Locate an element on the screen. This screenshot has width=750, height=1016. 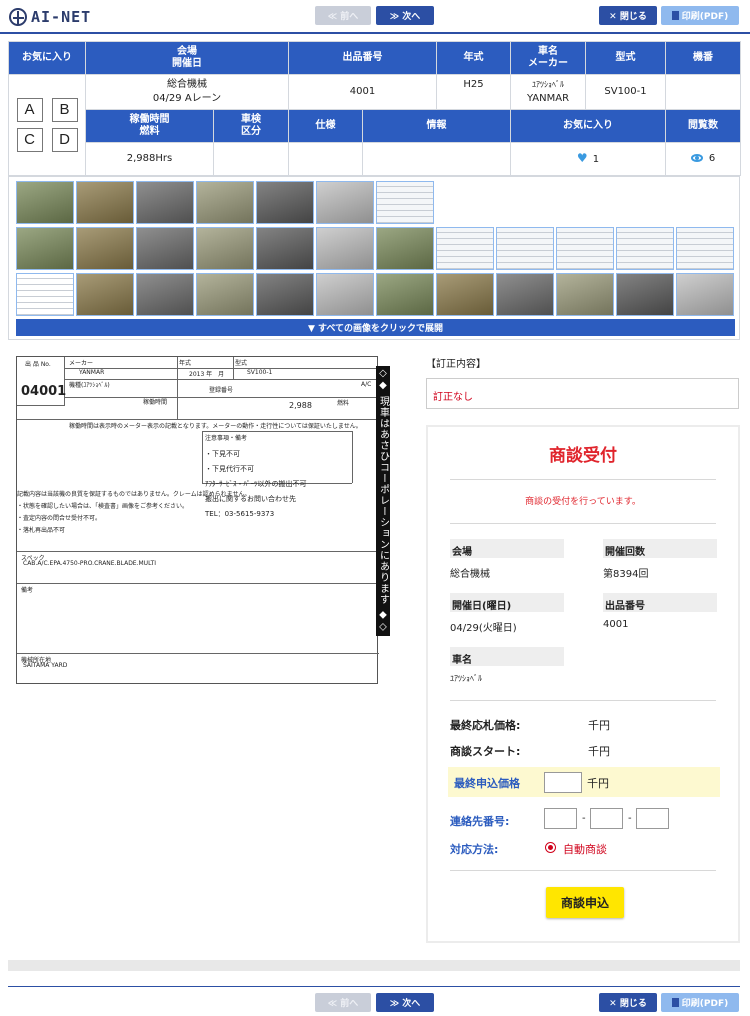
col-favorite-count: お気に入り is located at coordinates (588, 126).